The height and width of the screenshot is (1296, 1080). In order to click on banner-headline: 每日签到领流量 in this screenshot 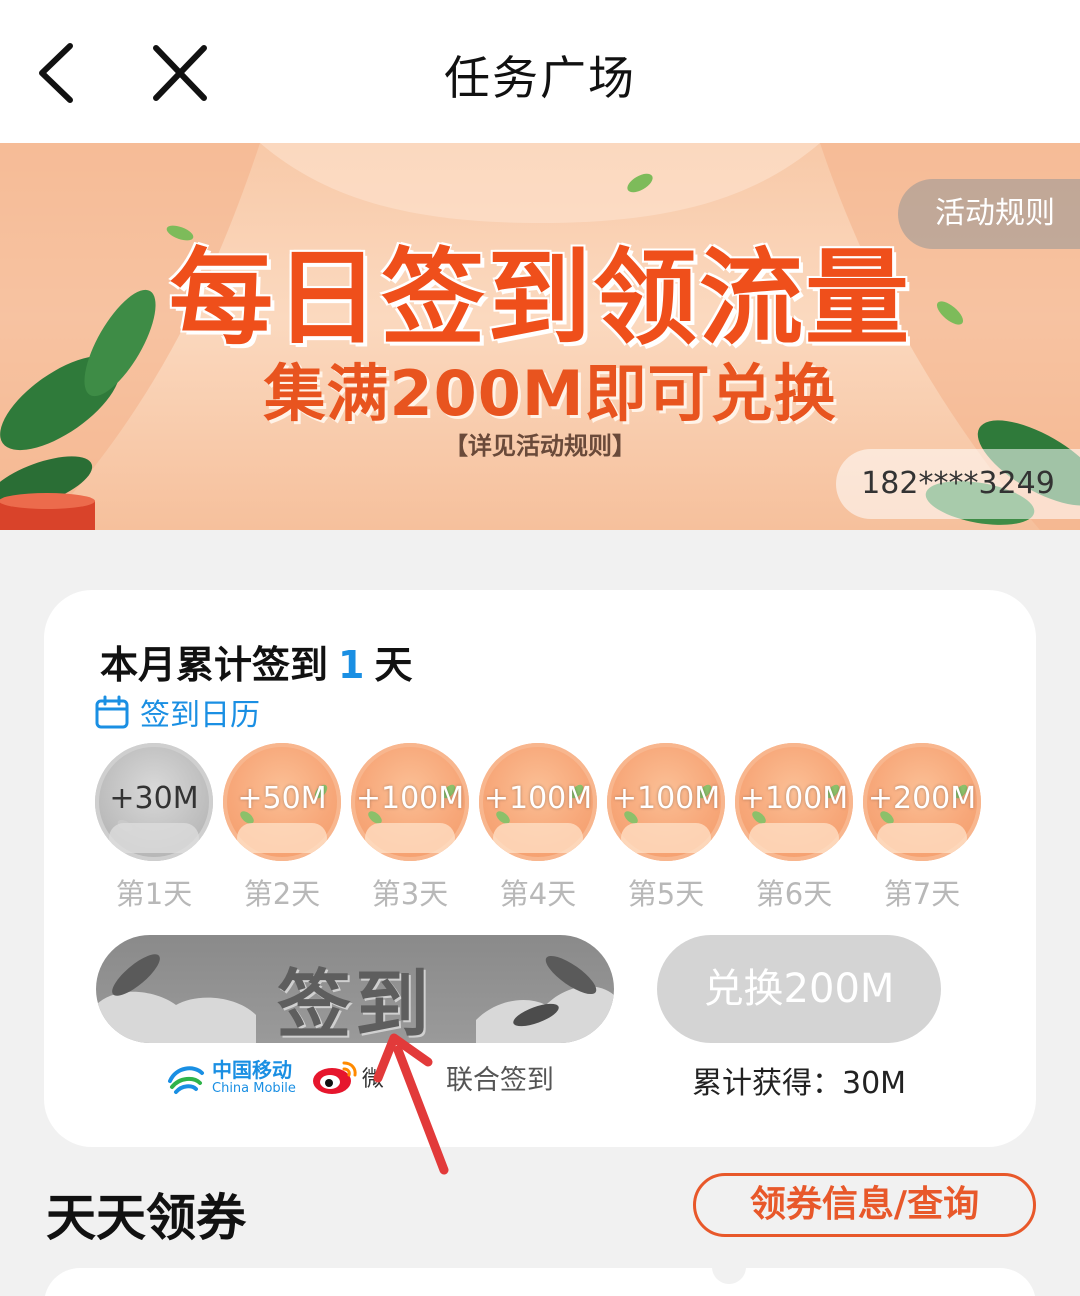, I will do `click(539, 298)`.